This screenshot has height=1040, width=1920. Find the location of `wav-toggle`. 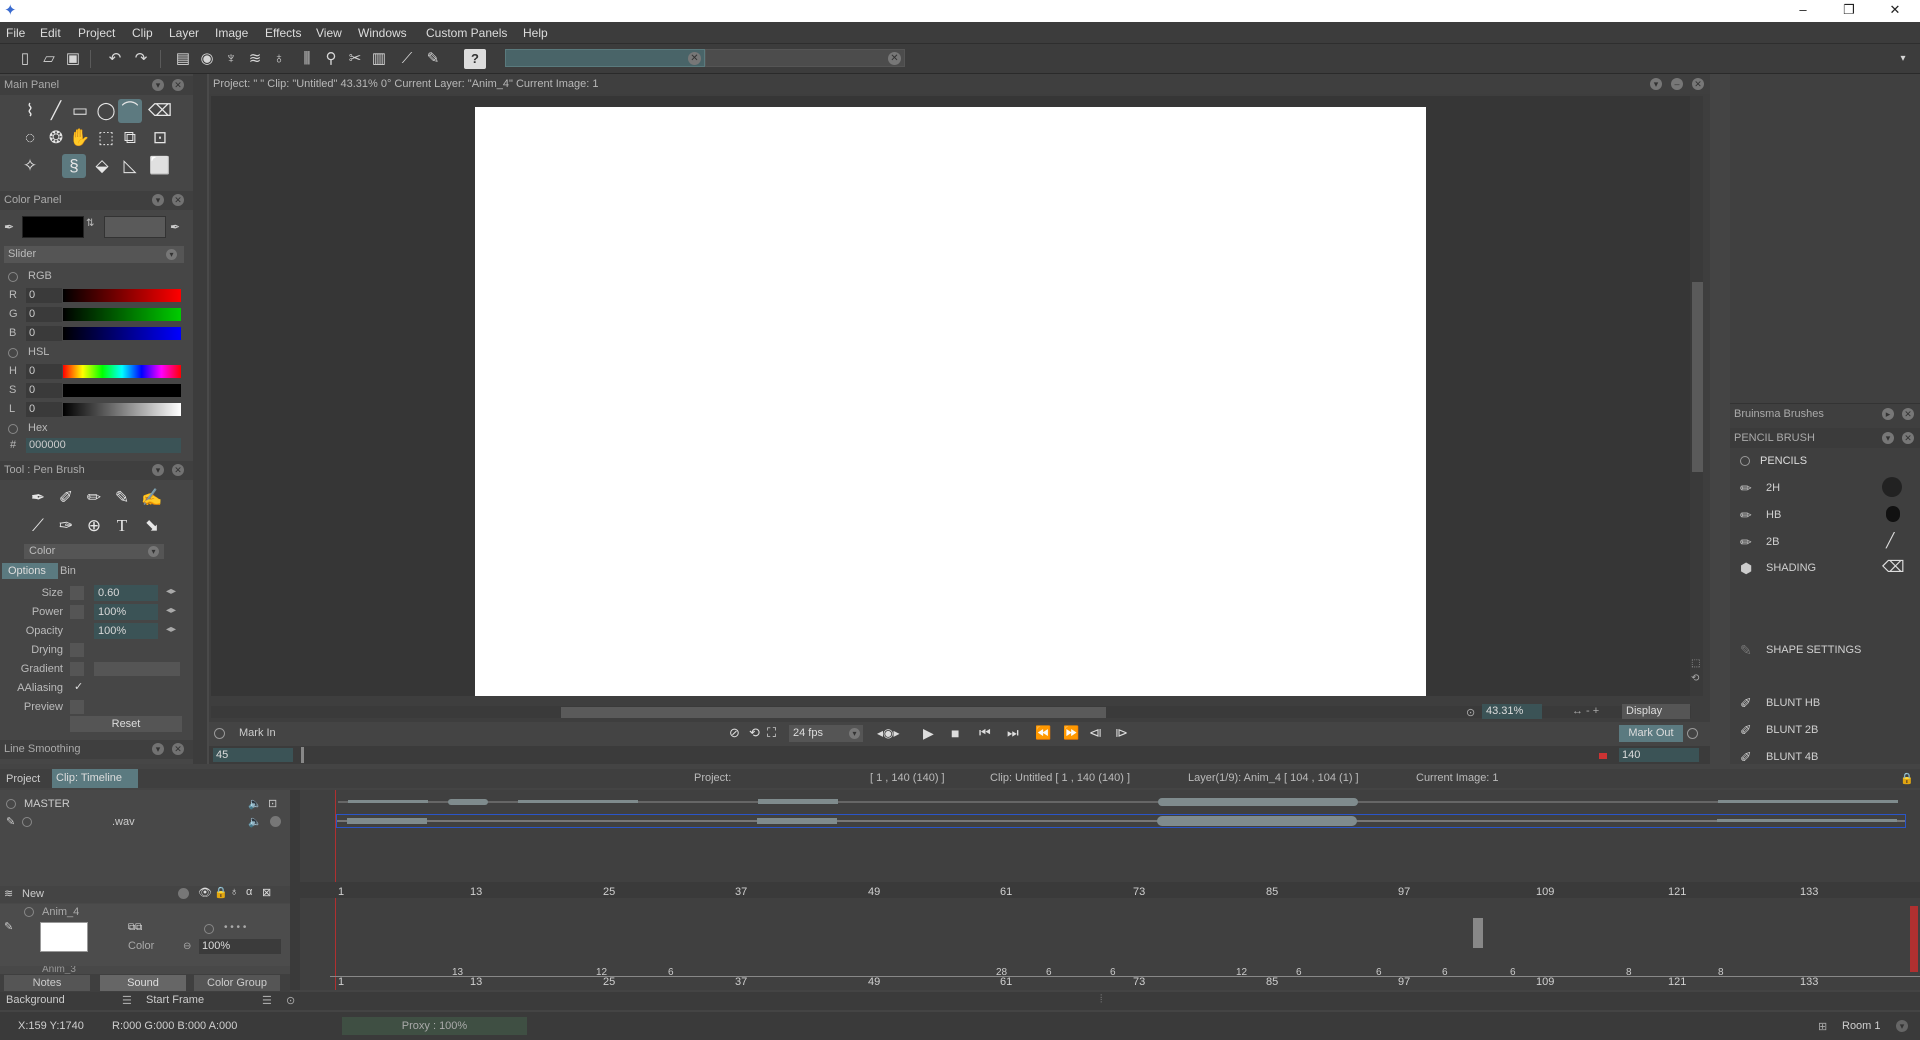

wav-toggle is located at coordinates (27, 822).